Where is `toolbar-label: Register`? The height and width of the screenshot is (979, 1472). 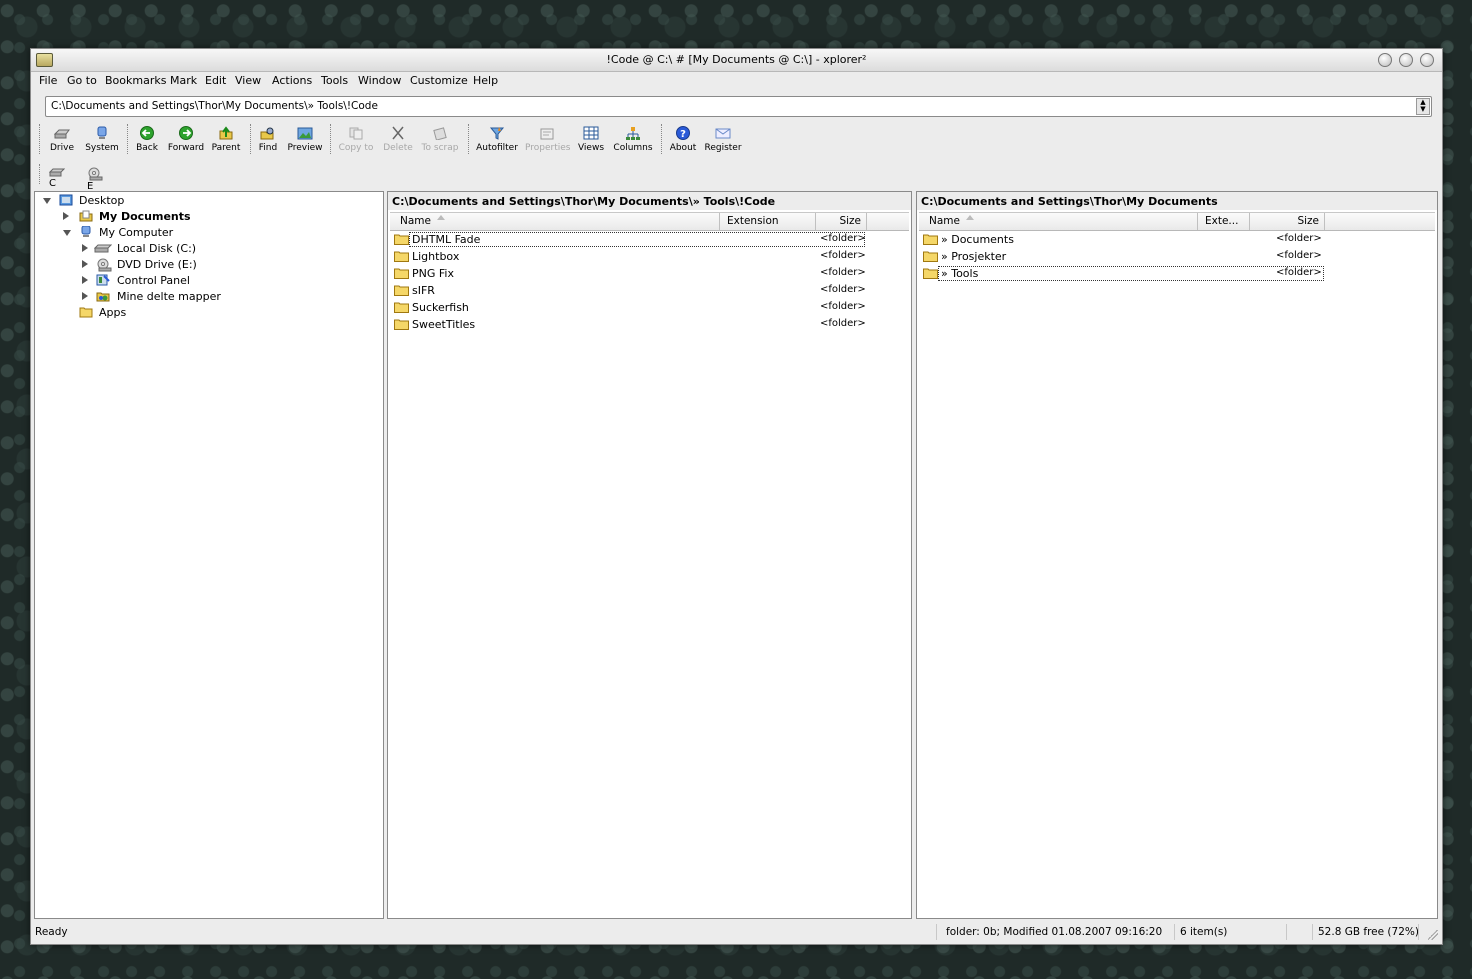 toolbar-label: Register is located at coordinates (723, 148).